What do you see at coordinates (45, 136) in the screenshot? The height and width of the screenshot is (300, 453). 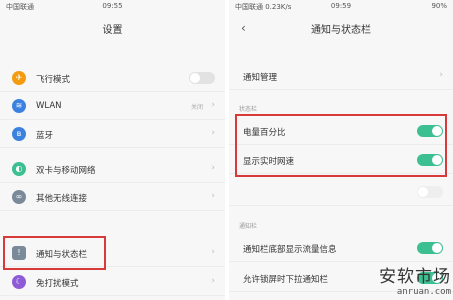 I see `bluetooth-label: 蓝牙` at bounding box center [45, 136].